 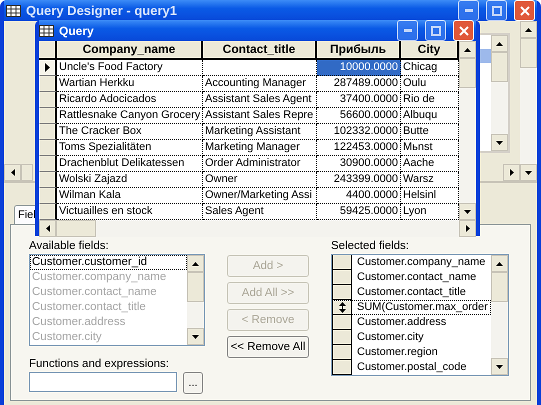 I want to click on expression-field, so click(x=103, y=382).